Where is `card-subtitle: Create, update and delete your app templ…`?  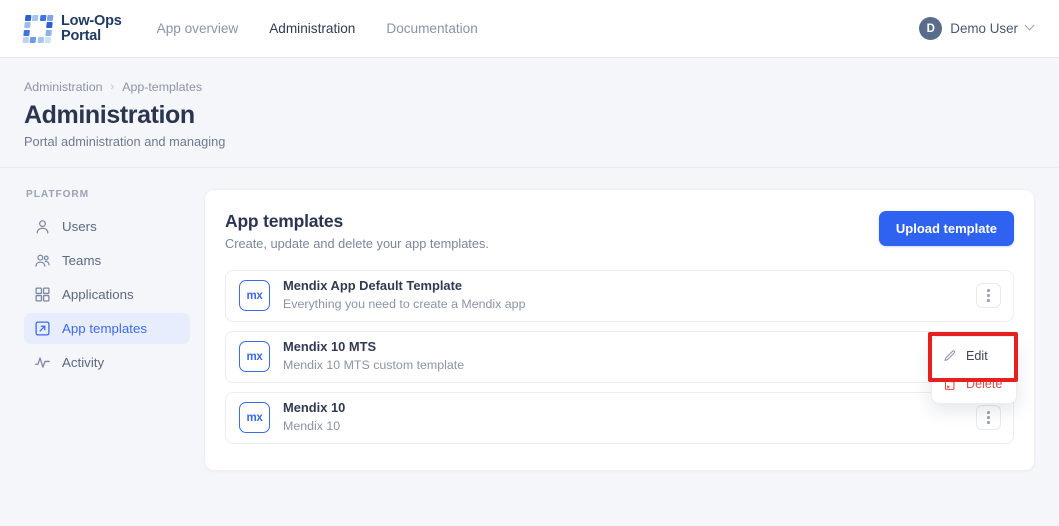
card-subtitle: Create, update and delete your app templ… is located at coordinates (357, 243).